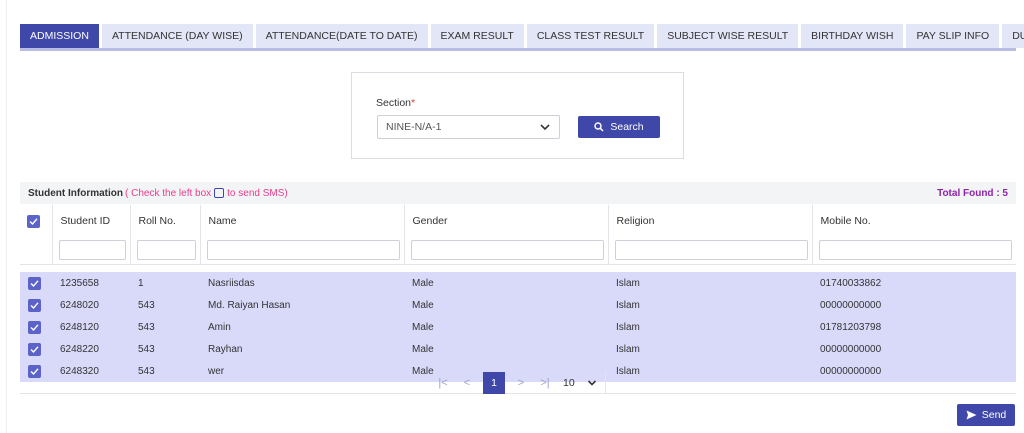 This screenshot has height=433, width=1024. What do you see at coordinates (582, 383) in the screenshot?
I see `page-size-select: 10` at bounding box center [582, 383].